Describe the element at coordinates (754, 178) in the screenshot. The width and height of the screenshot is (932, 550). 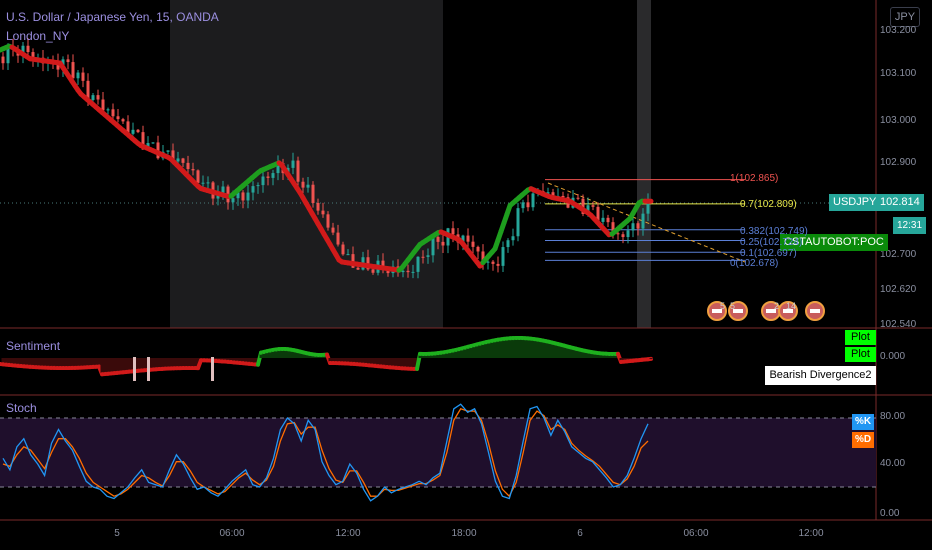
I see `fib-level-1: 1(102.865)` at that location.